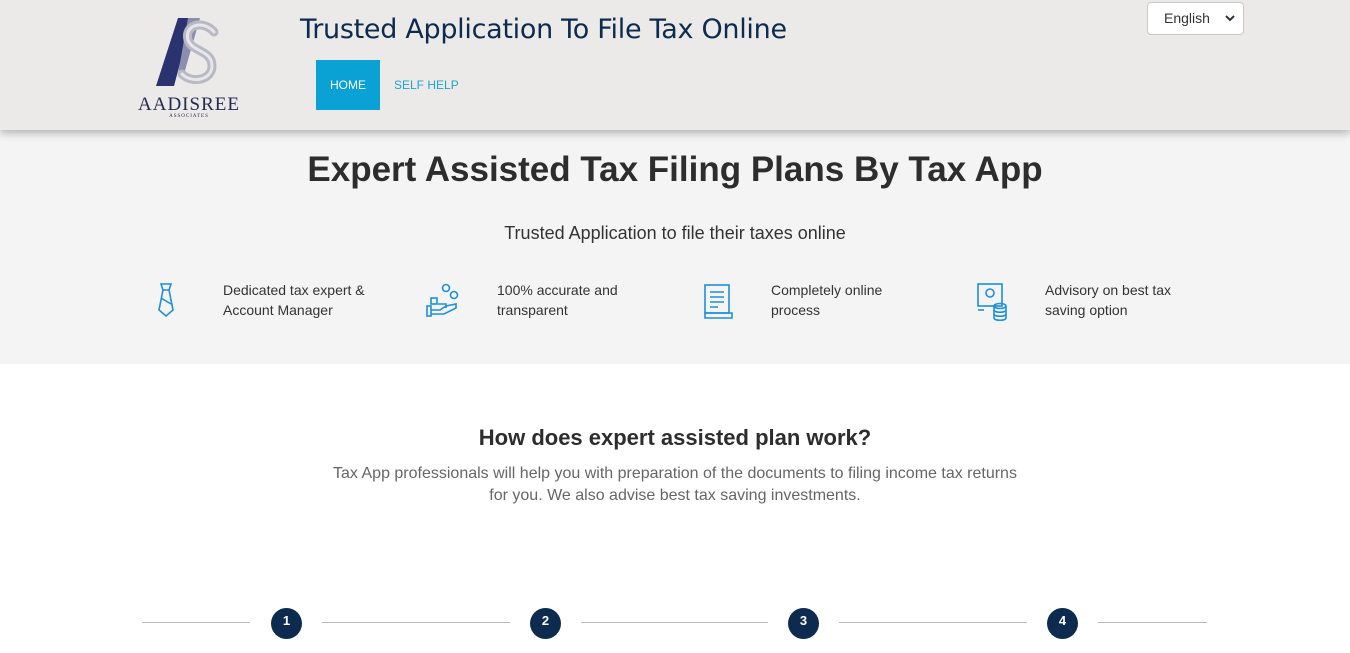  Describe the element at coordinates (286, 623) in the screenshot. I see `step-1-badge: 1` at that location.